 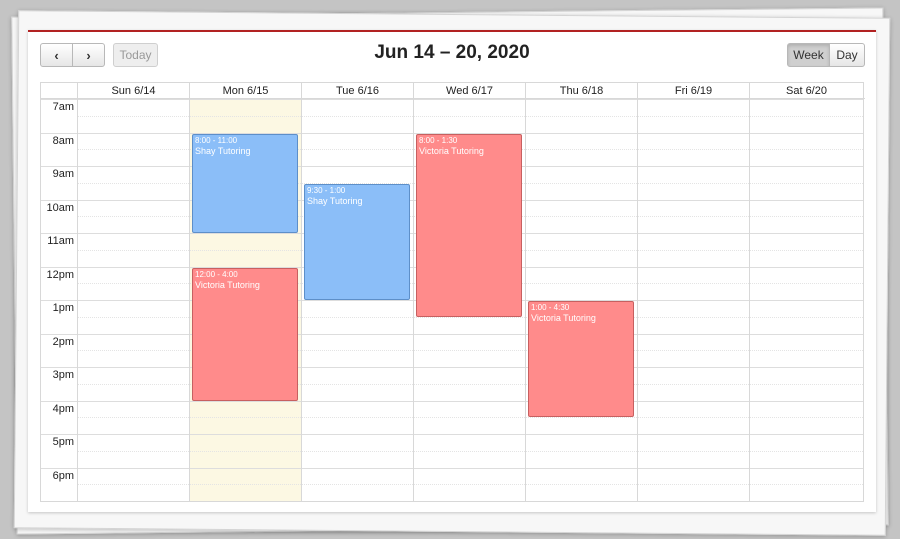 What do you see at coordinates (550, 307) in the screenshot?
I see `event-time: 1:00 - 4:30` at bounding box center [550, 307].